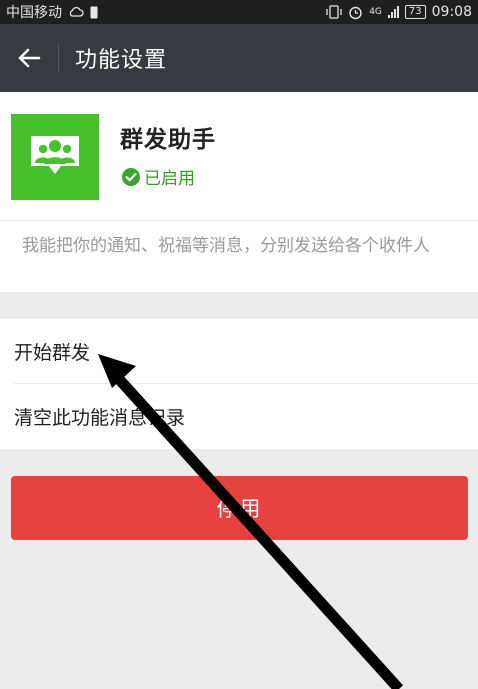  What do you see at coordinates (355, 12) in the screenshot?
I see `alarm-icon` at bounding box center [355, 12].